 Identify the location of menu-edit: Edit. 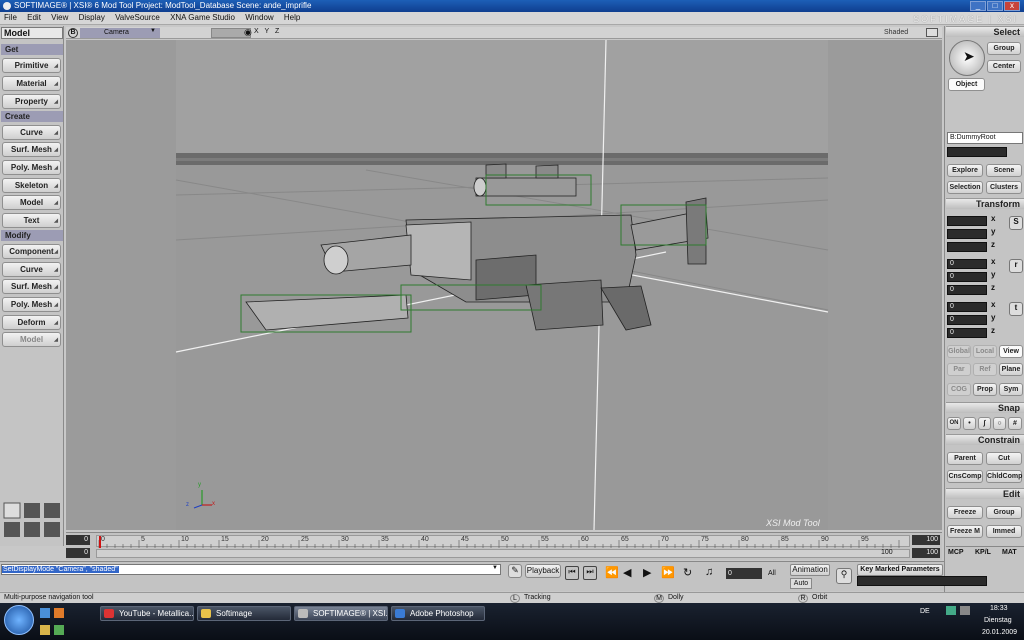
(34, 17).